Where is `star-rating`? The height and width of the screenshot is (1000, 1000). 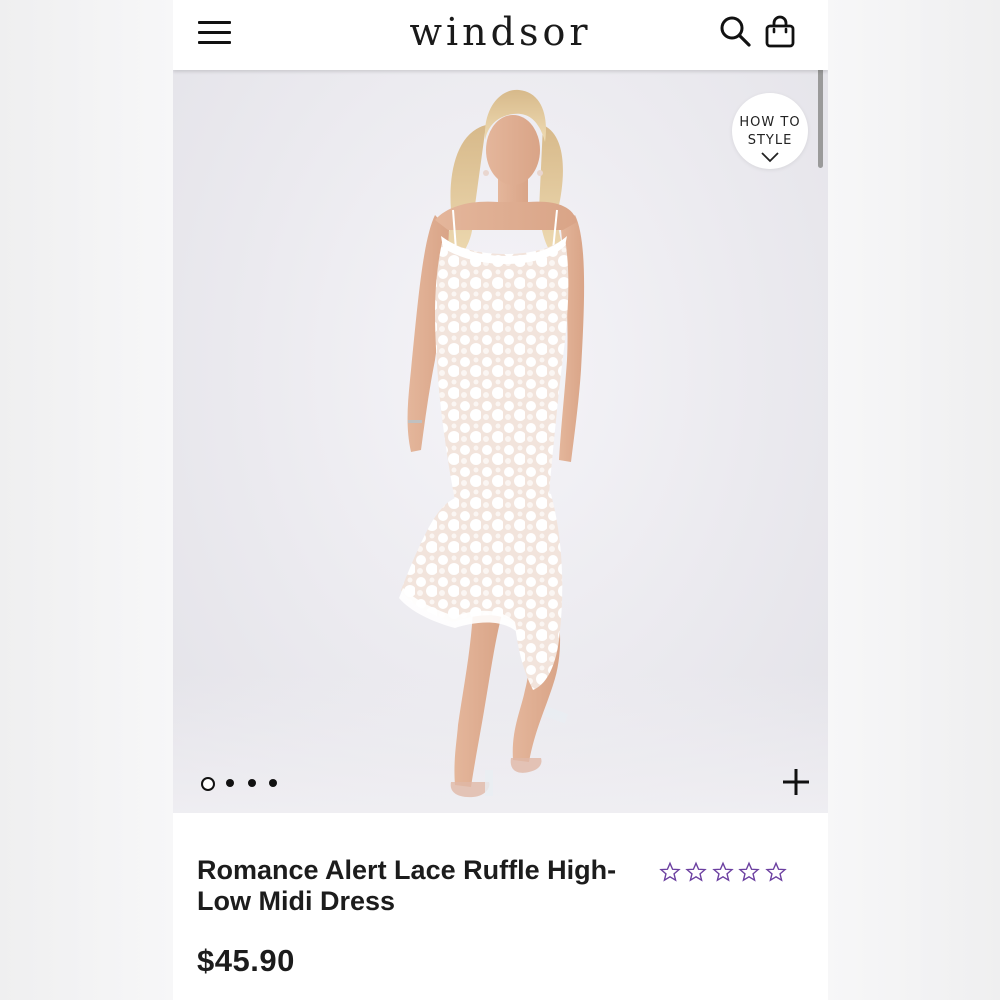
star-rating is located at coordinates (723, 872).